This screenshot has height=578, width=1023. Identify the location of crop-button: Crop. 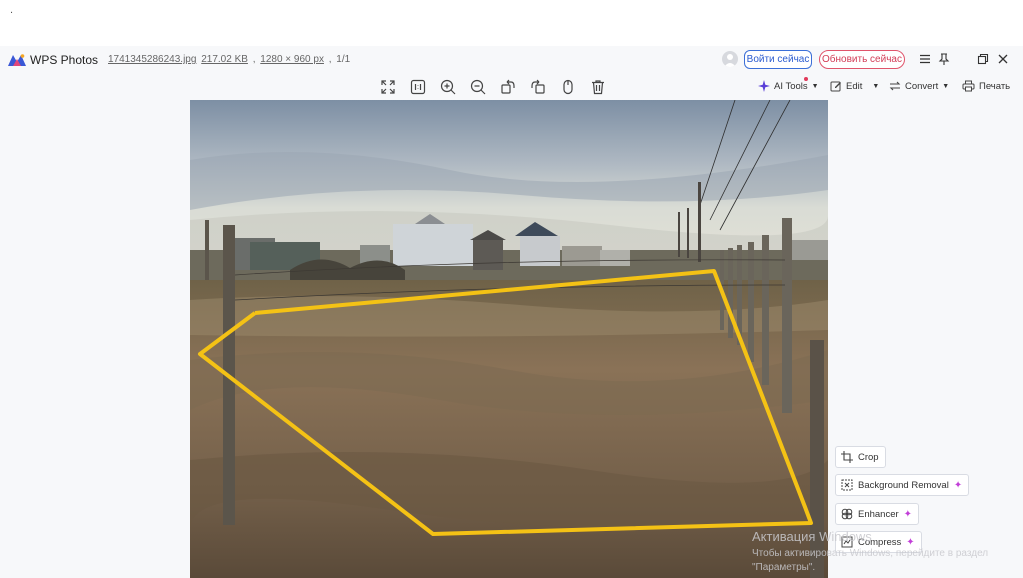
(860, 457).